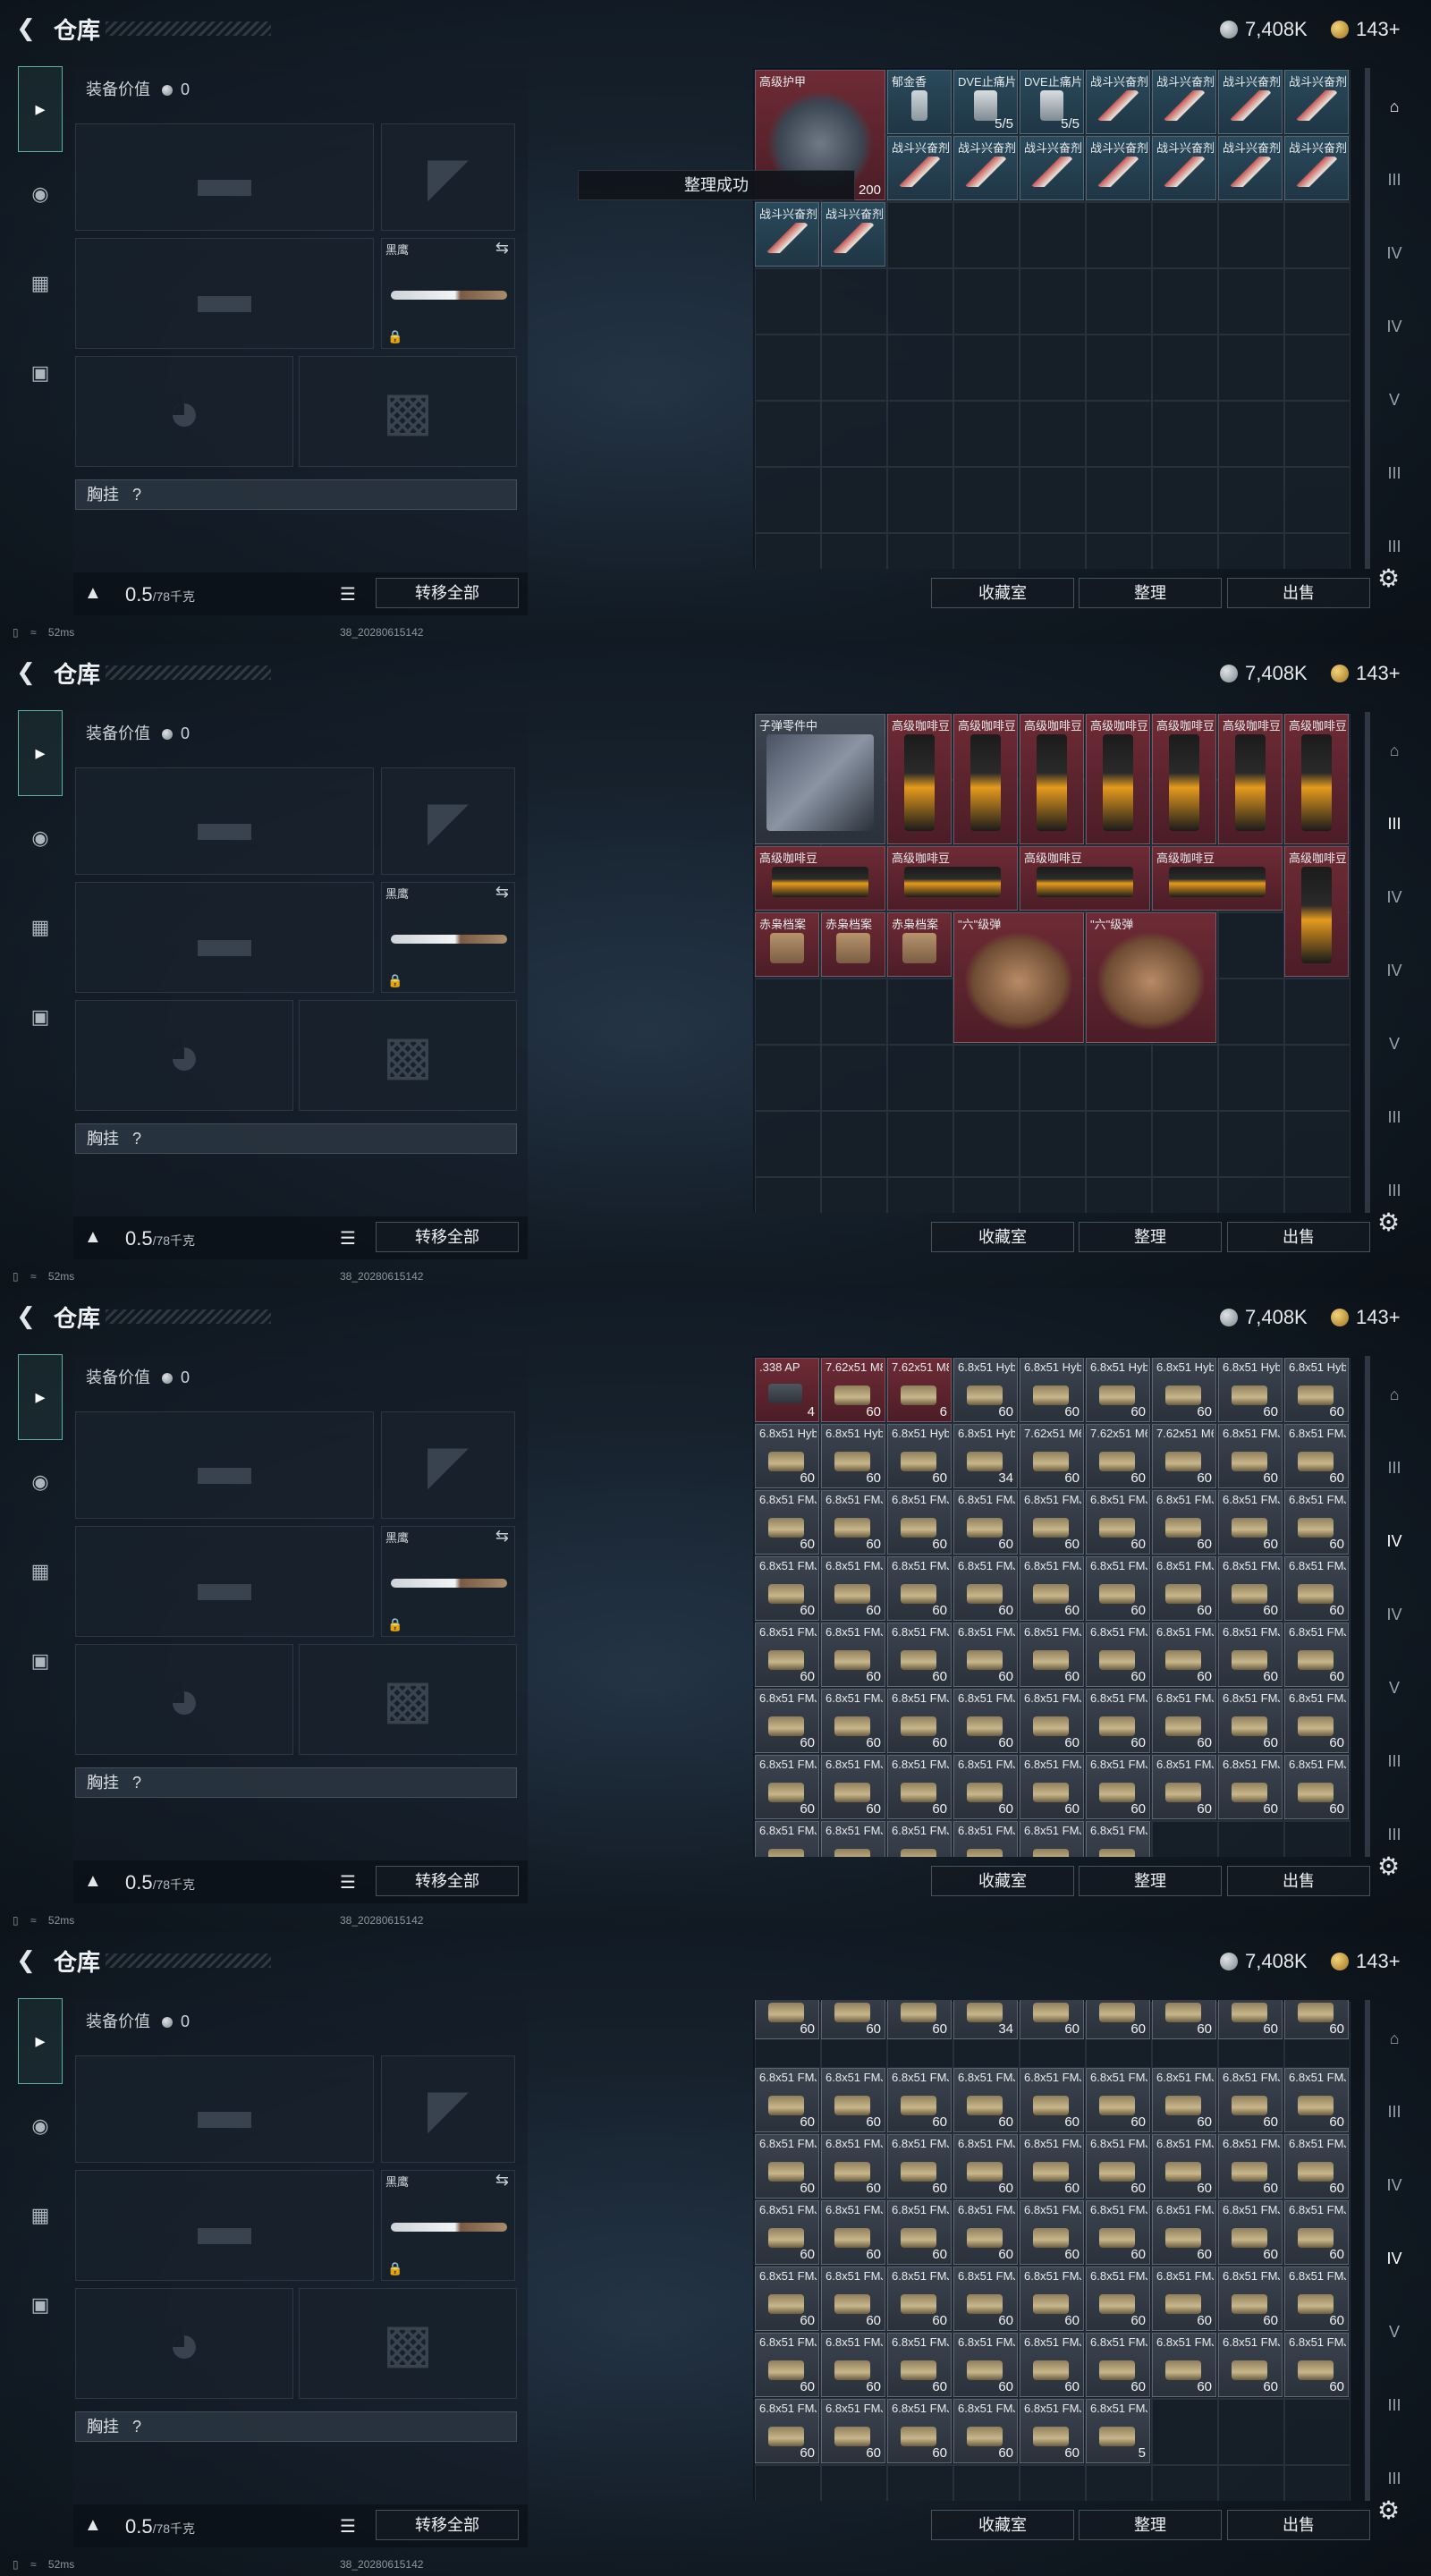 This screenshot has height=2576, width=1431. What do you see at coordinates (225, 2109) in the screenshot?
I see `primary-weapon-slot: ▬` at bounding box center [225, 2109].